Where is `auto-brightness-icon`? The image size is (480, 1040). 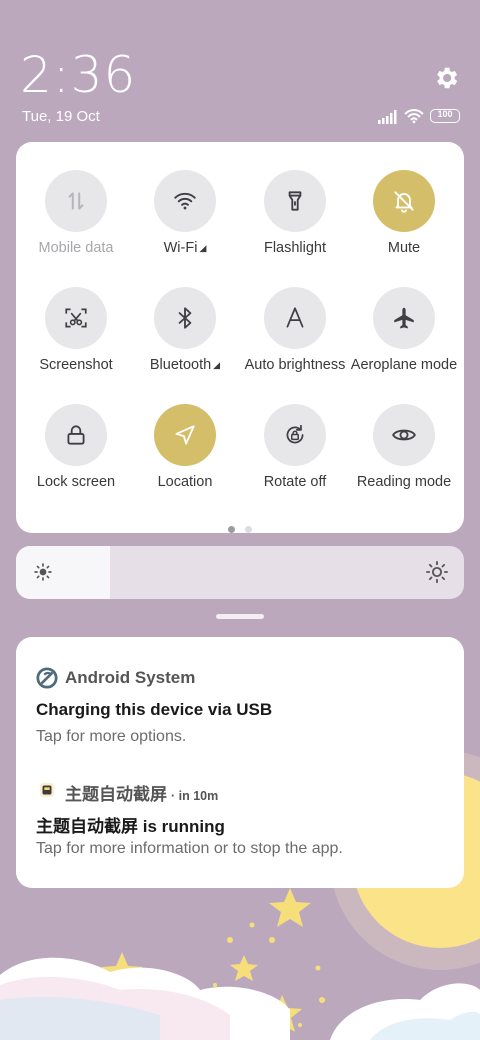 auto-brightness-icon is located at coordinates (295, 317).